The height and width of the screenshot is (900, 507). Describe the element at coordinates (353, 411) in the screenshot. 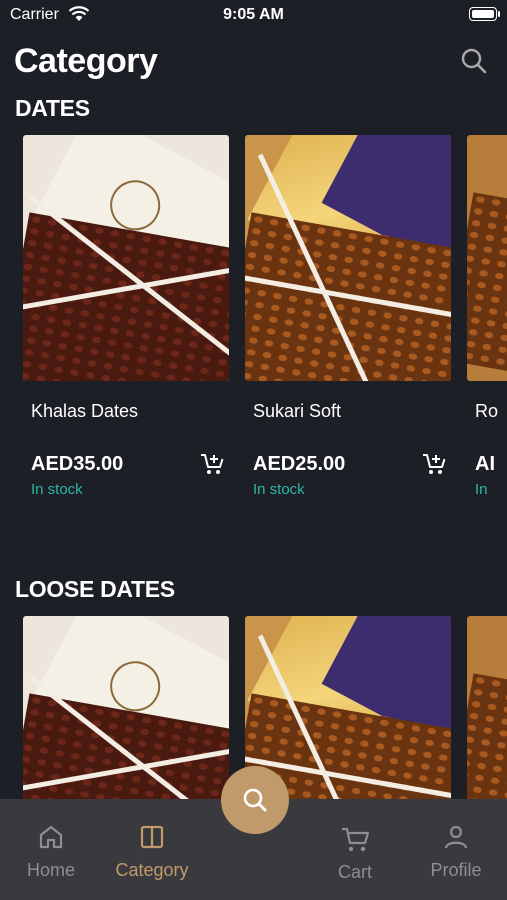

I see `product-name: Sukari Soft` at that location.